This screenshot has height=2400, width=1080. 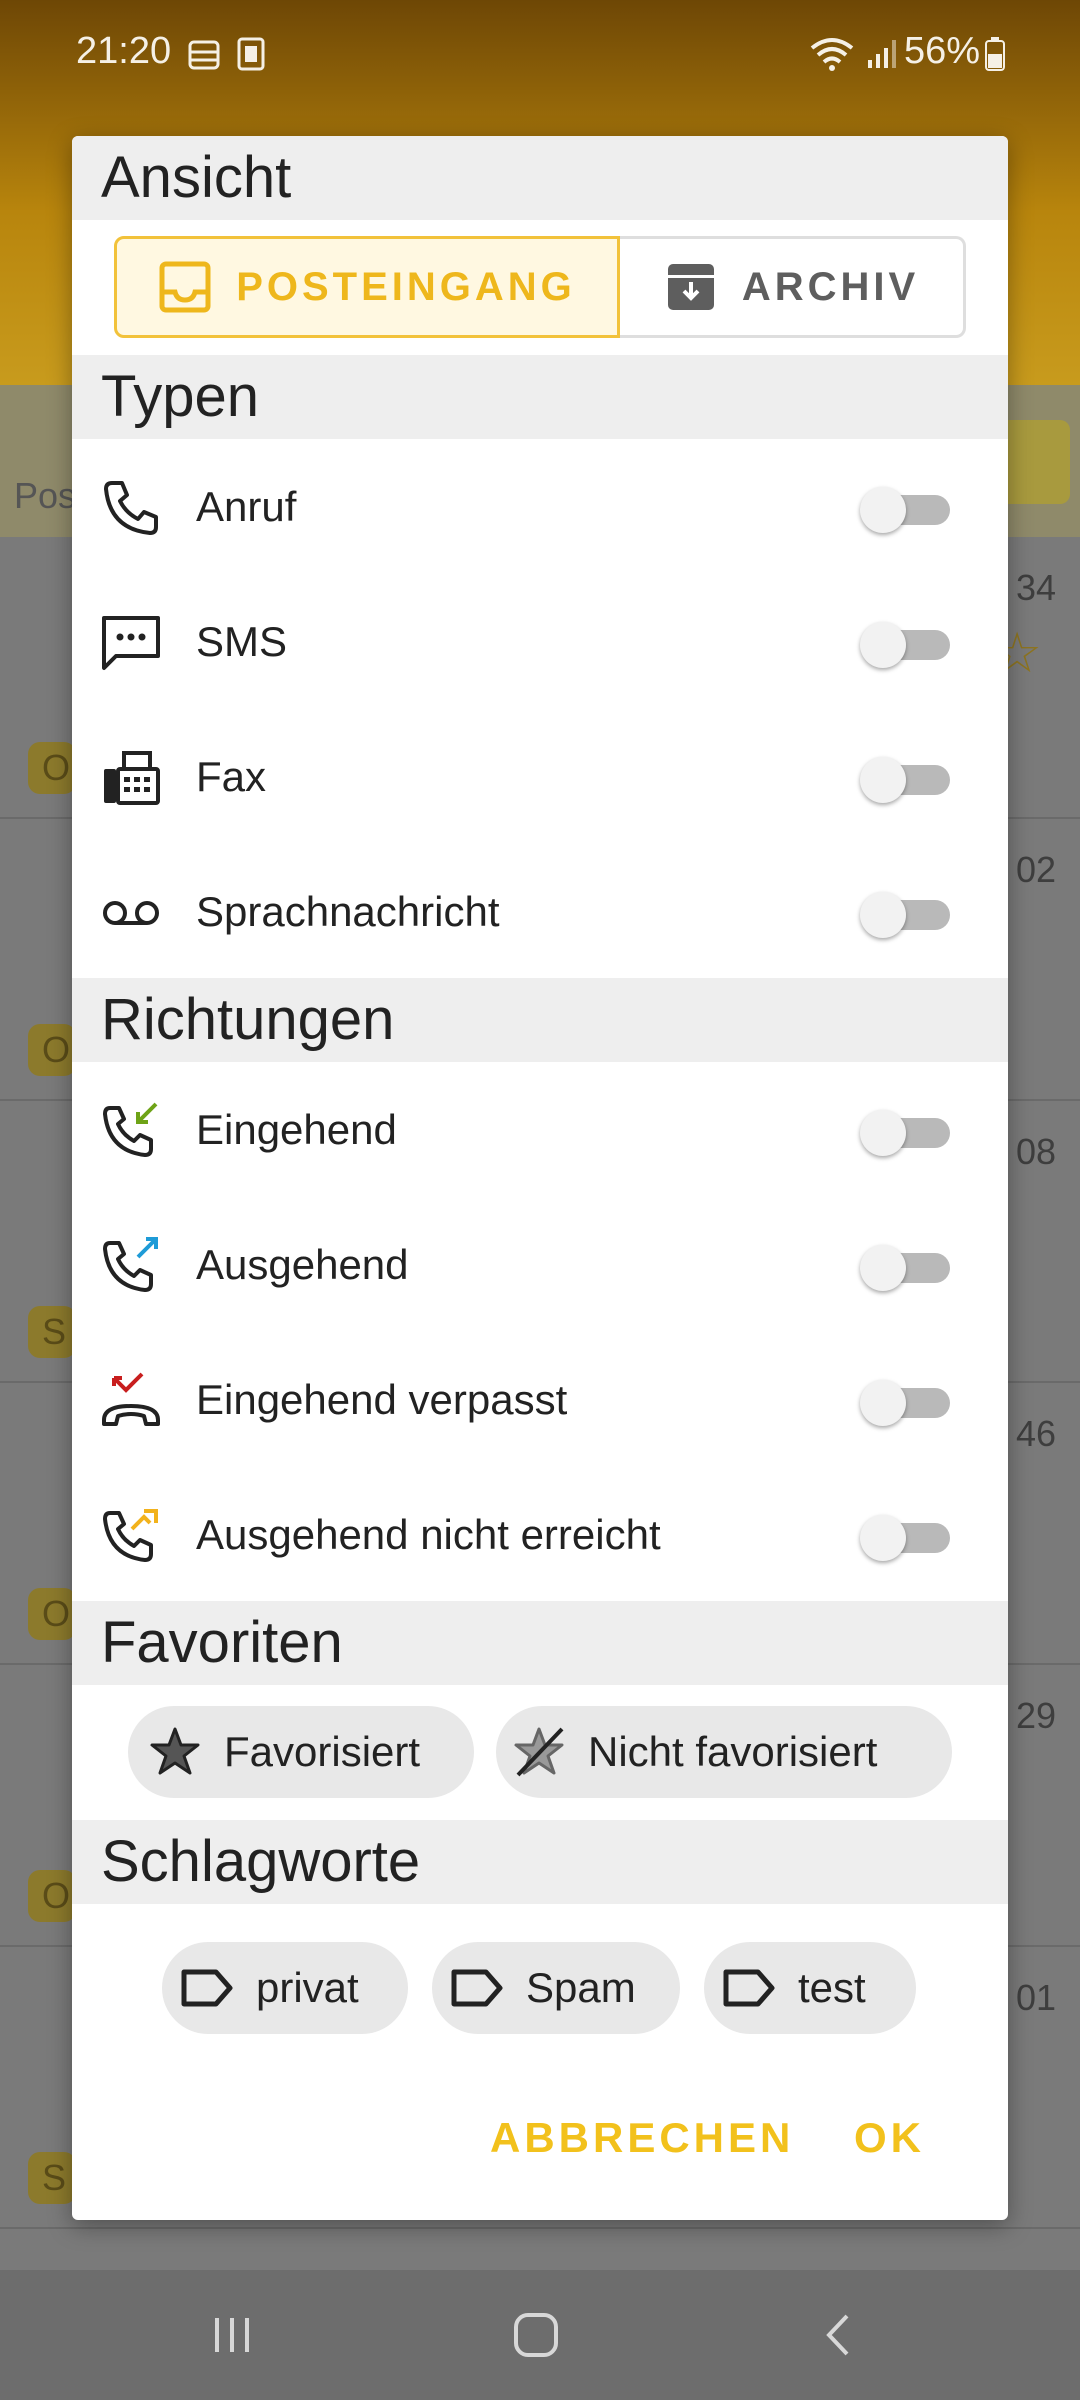 I want to click on sms-icon, so click(x=131, y=643).